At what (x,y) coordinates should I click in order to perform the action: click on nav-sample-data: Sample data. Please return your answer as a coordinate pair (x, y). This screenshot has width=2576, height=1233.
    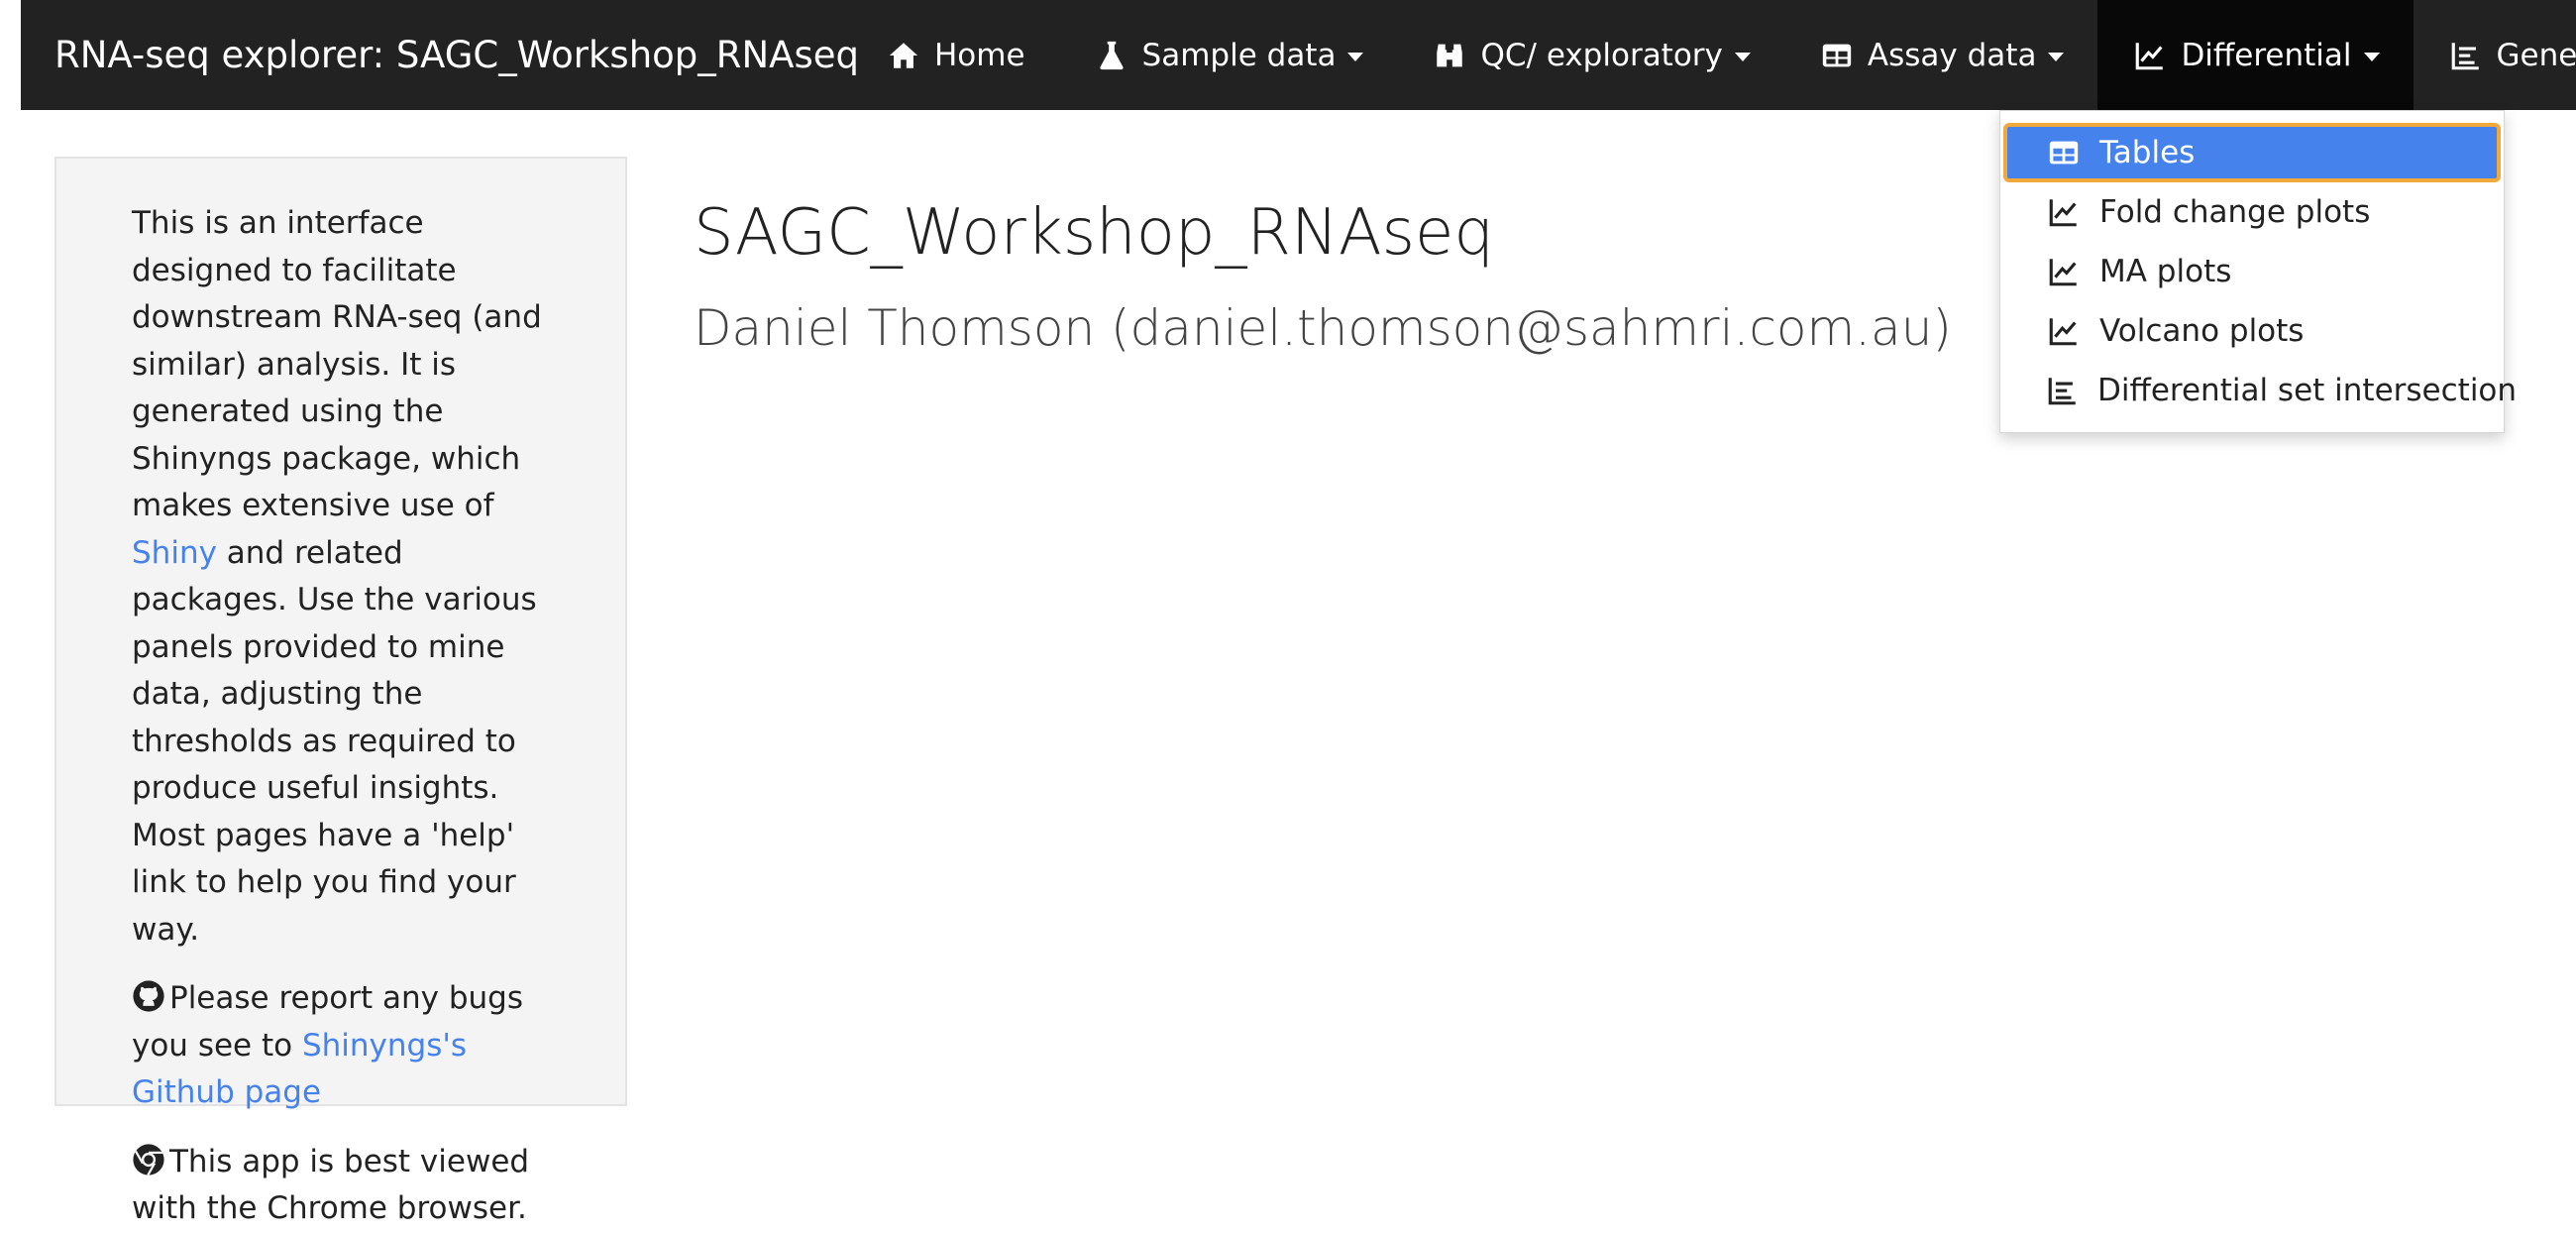
    Looking at the image, I should click on (1229, 55).